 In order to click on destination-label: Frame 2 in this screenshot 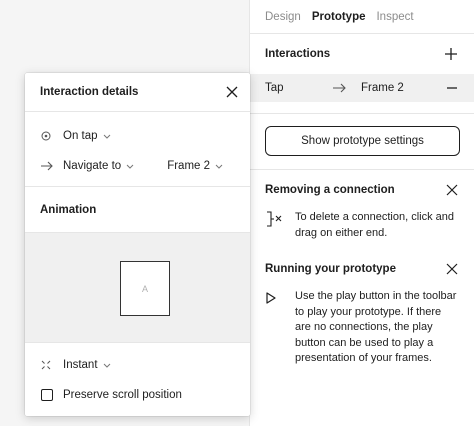, I will do `click(189, 166)`.